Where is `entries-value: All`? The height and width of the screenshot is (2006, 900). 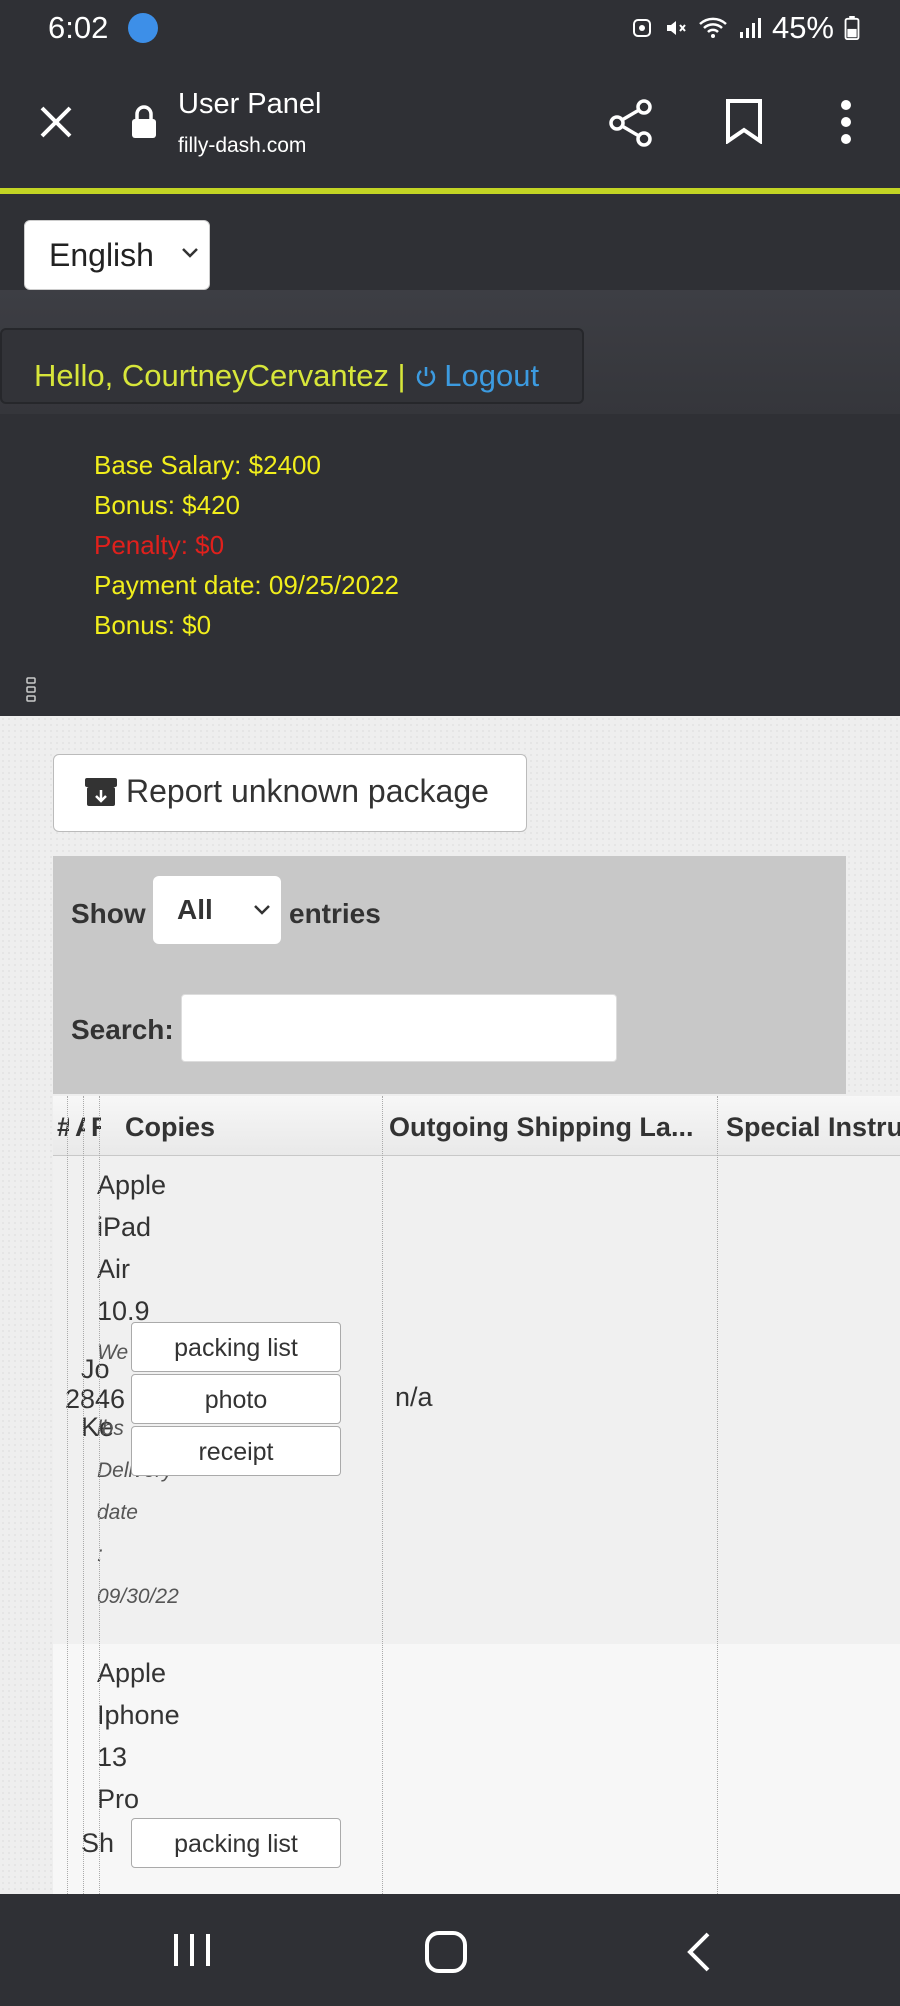
entries-value: All is located at coordinates (195, 909).